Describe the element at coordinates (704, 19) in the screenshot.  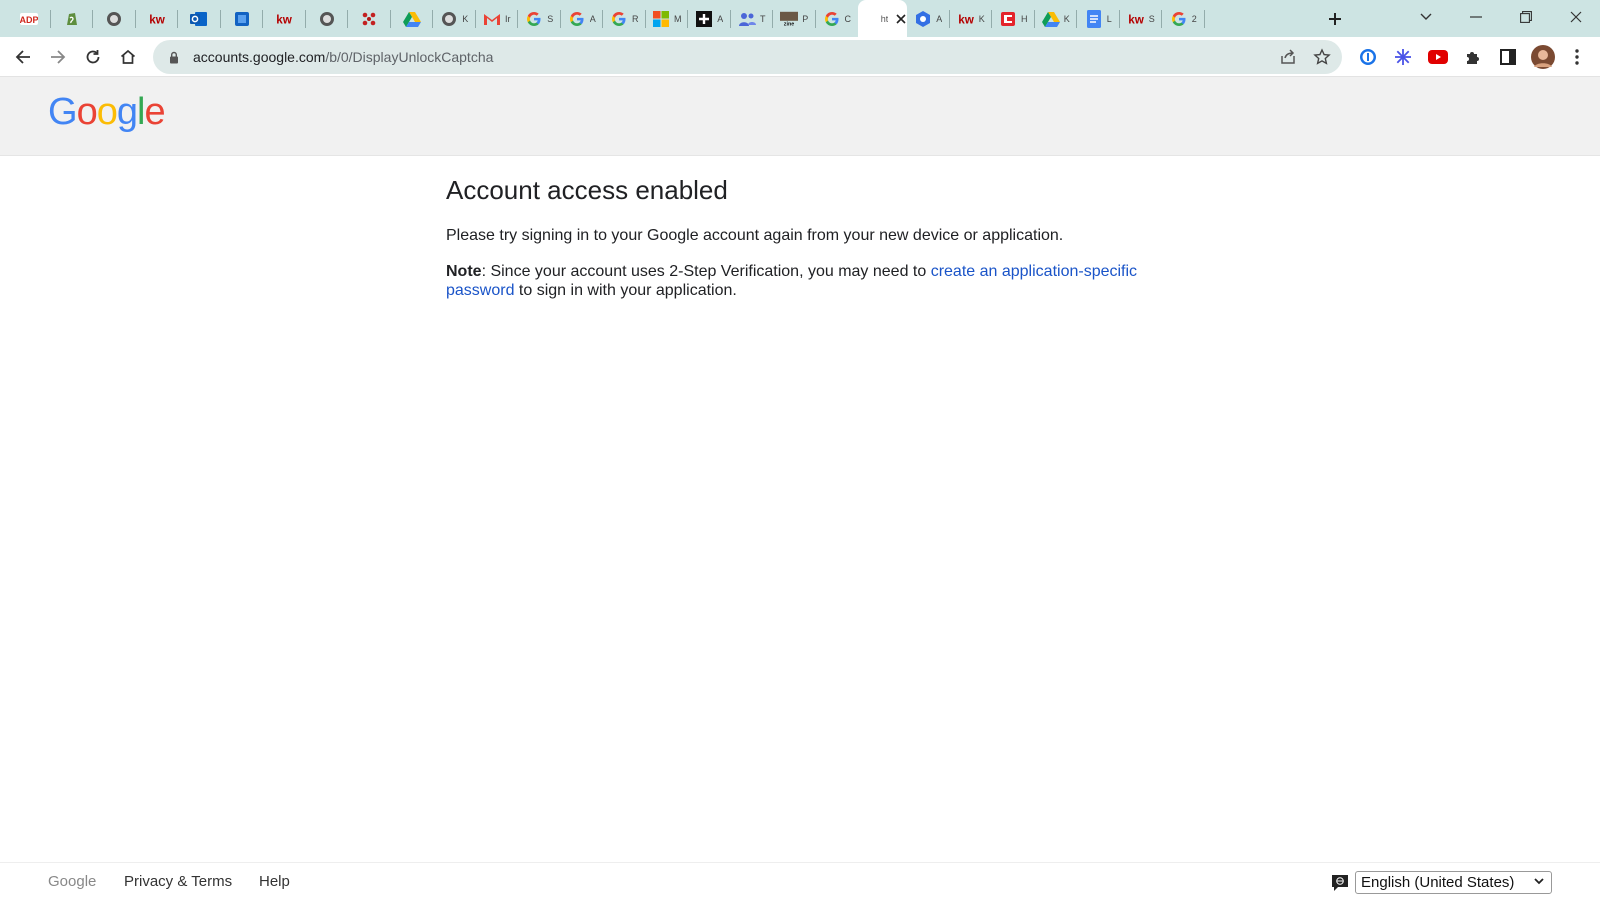
I see `plus-box-icon` at that location.